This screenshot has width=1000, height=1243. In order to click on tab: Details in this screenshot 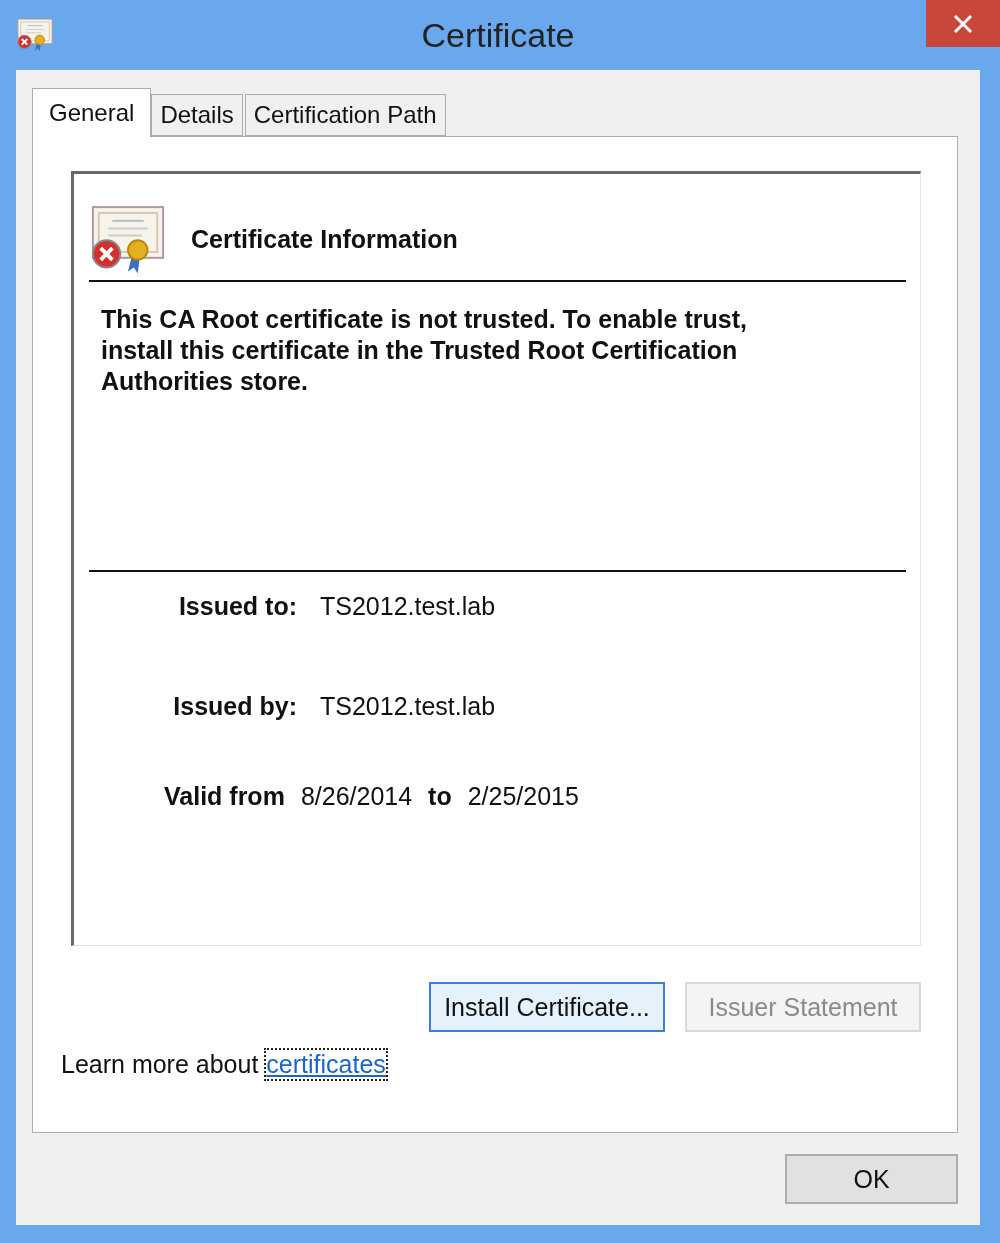, I will do `click(197, 115)`.